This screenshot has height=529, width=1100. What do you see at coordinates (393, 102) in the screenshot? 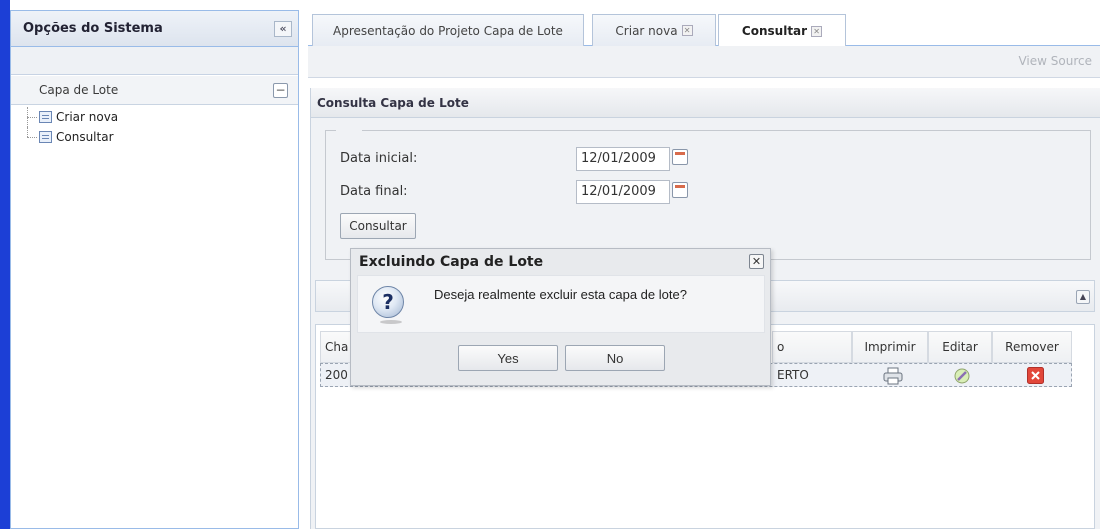
I see `panel-title: Consulta Capa de Lote` at bounding box center [393, 102].